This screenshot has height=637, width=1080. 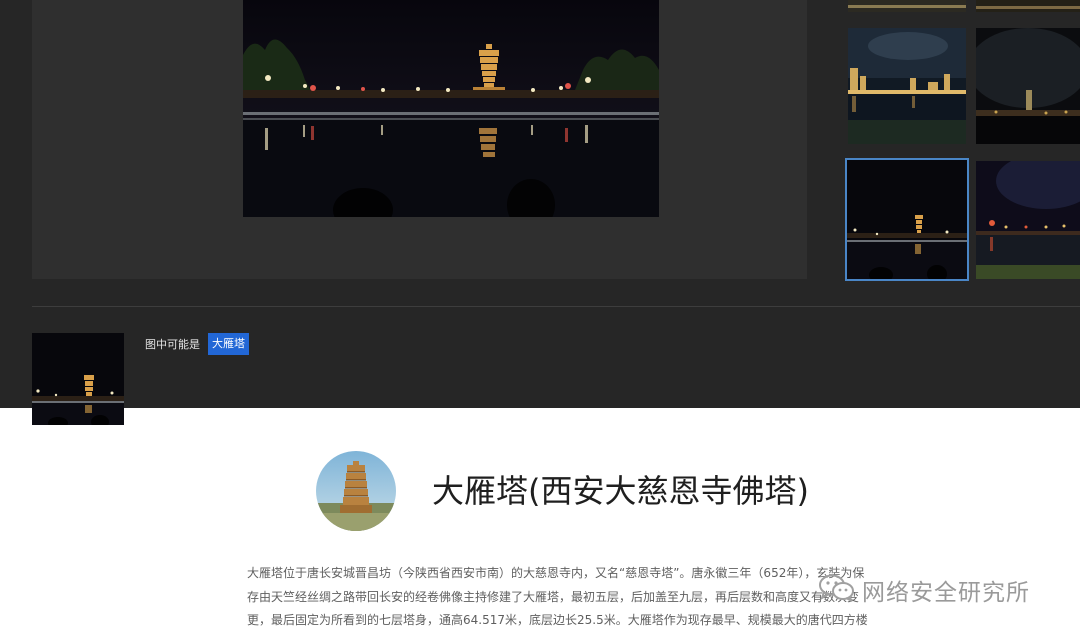 I want to click on thumb-pagoda-reflection, so click(x=907, y=219).